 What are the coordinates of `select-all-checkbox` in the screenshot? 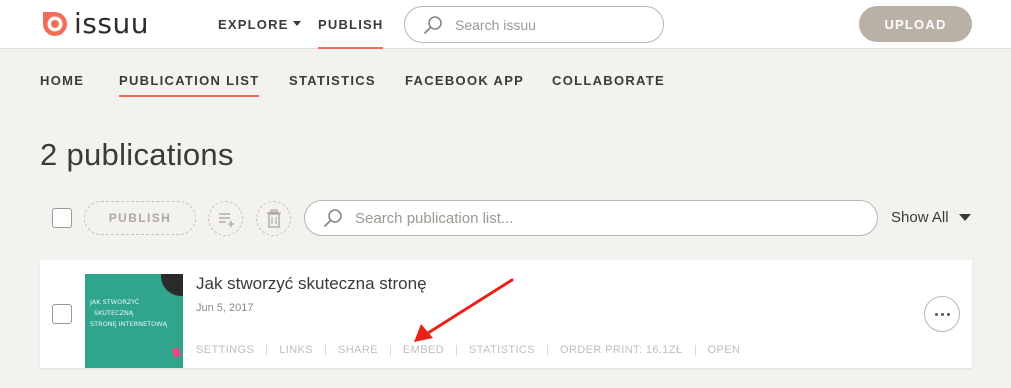 It's located at (62, 218).